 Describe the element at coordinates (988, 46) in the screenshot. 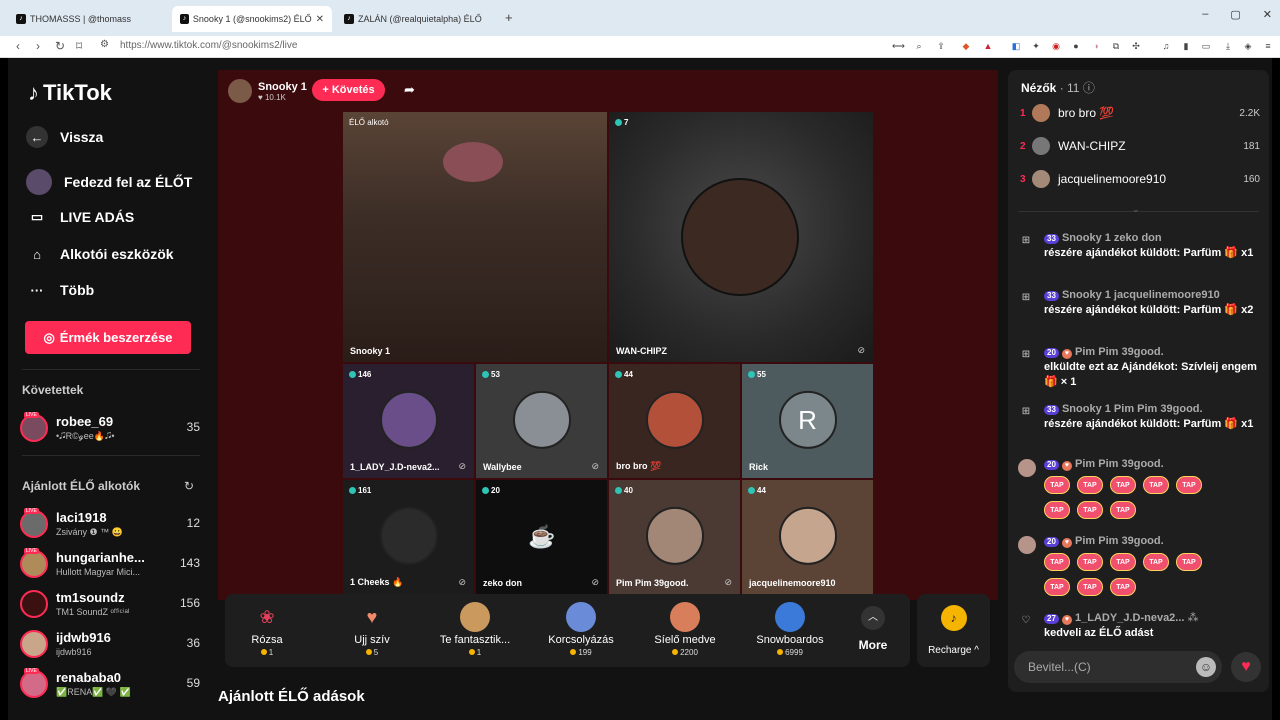

I see `rewards-icon: ▲` at that location.